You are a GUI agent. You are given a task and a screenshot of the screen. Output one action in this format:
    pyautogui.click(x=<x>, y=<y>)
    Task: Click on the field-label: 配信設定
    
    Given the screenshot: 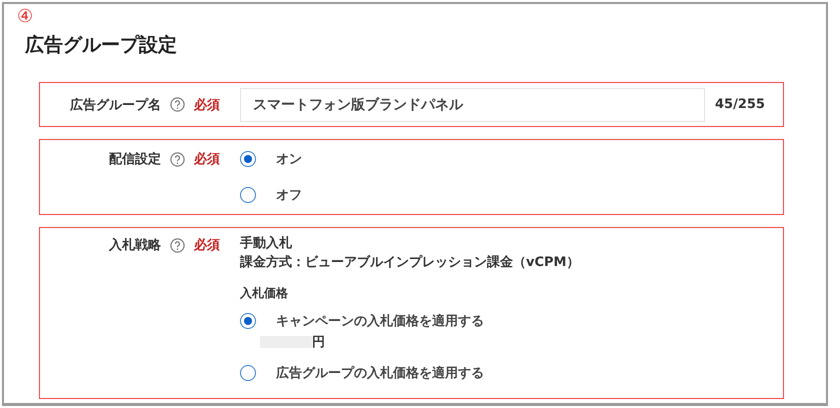 What is the action you would take?
    pyautogui.click(x=134, y=159)
    